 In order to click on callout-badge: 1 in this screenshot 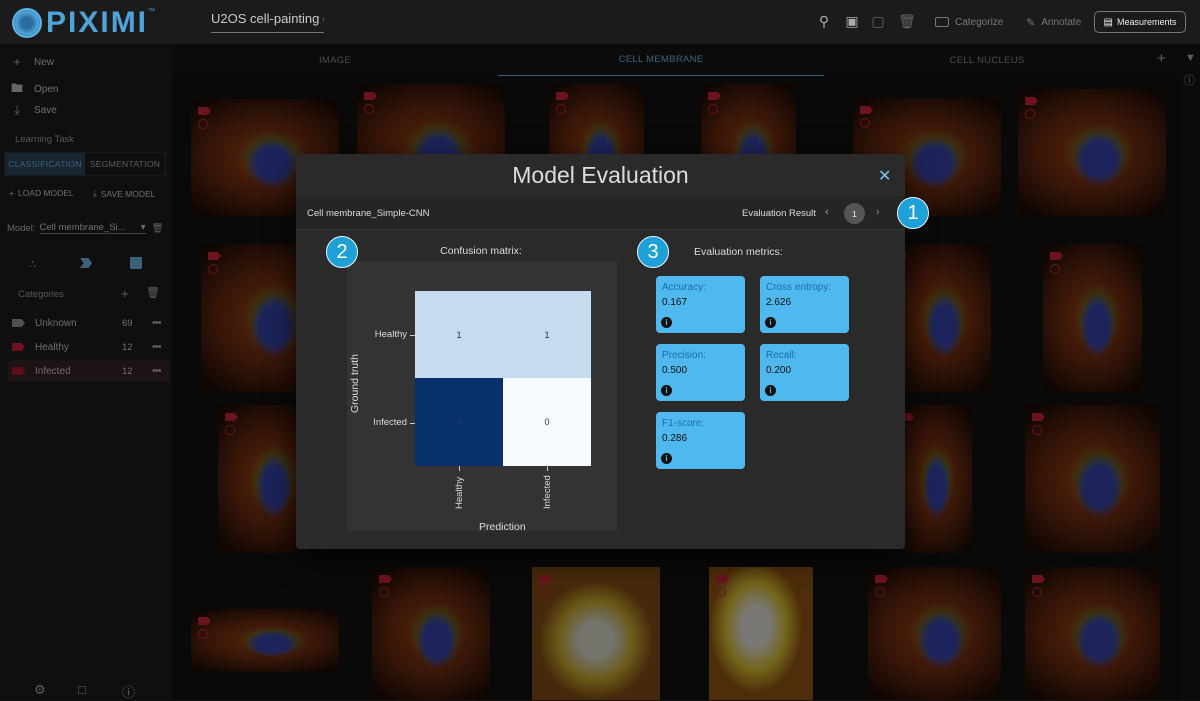, I will do `click(913, 213)`.